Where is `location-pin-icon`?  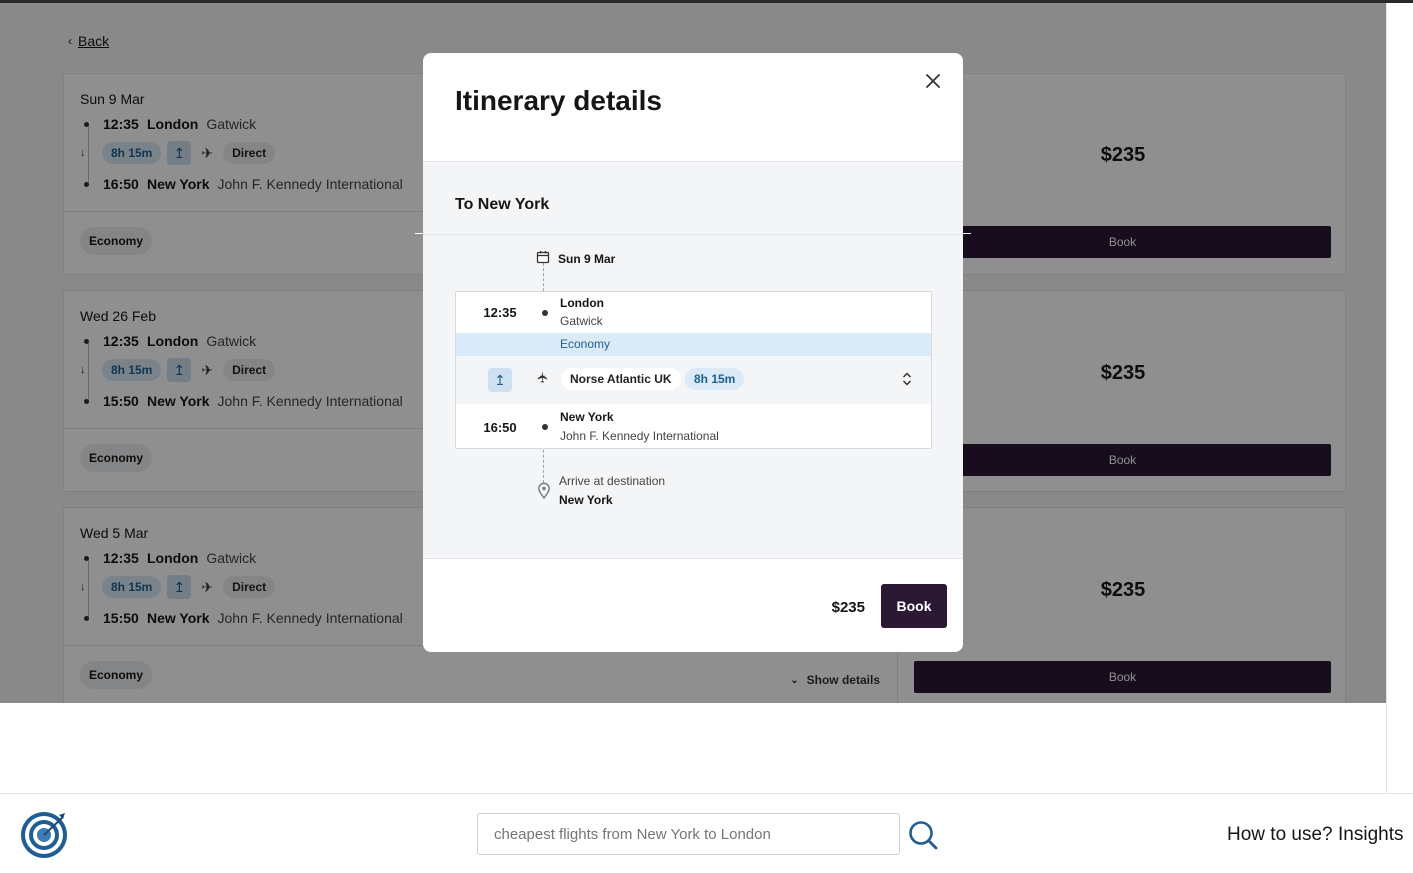
location-pin-icon is located at coordinates (544, 493).